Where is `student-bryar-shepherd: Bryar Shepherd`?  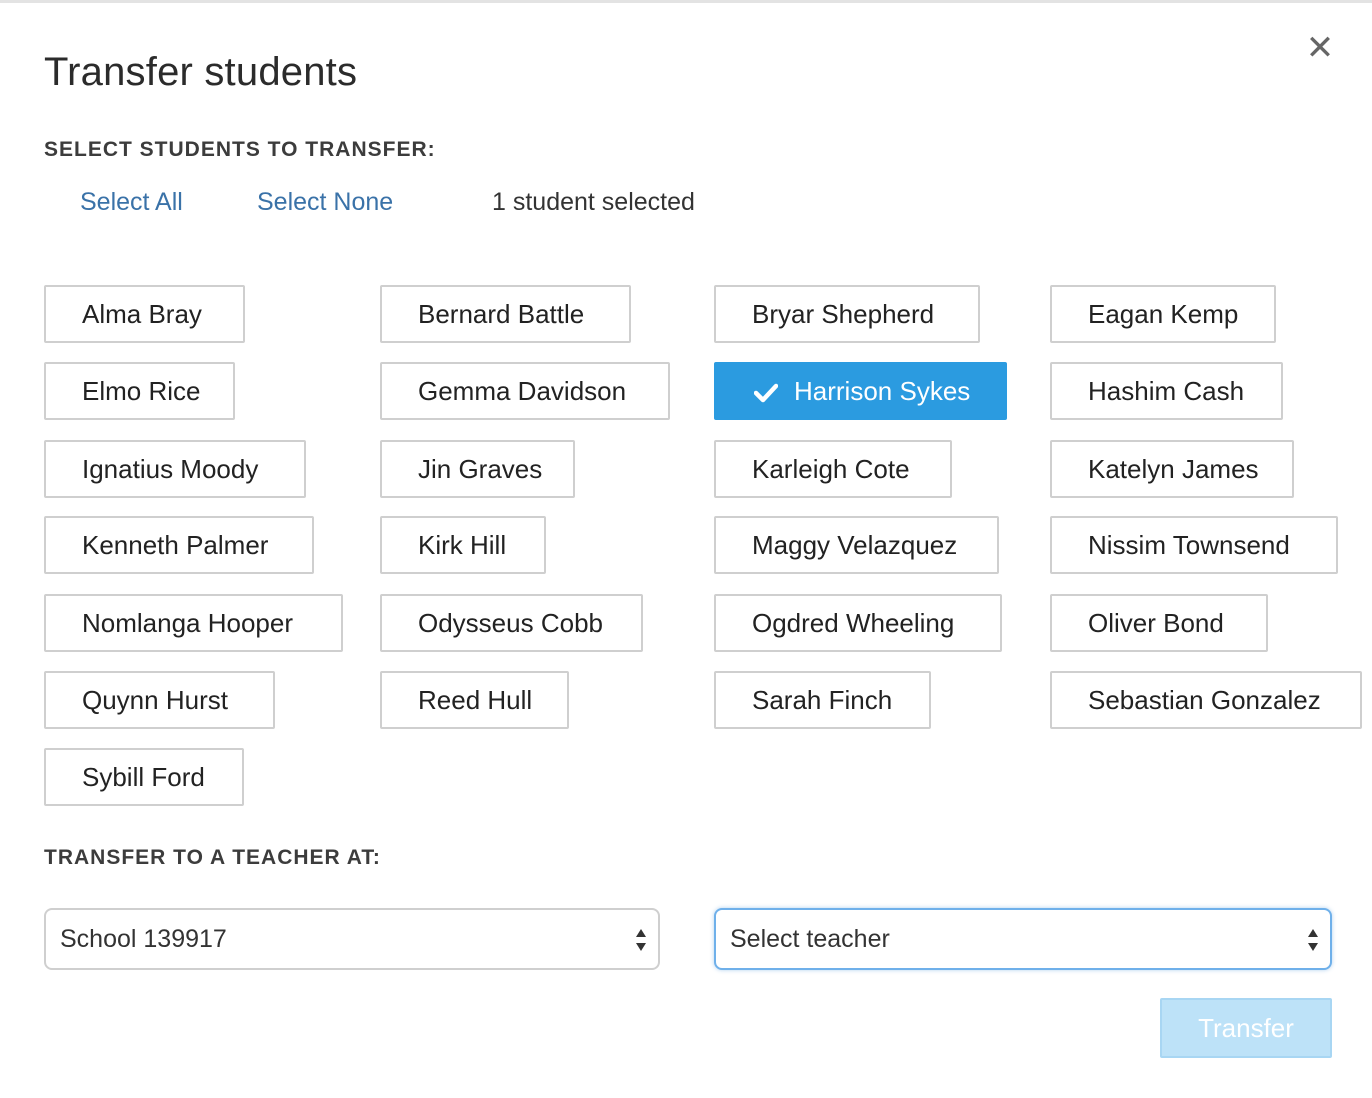 student-bryar-shepherd: Bryar Shepherd is located at coordinates (847, 314).